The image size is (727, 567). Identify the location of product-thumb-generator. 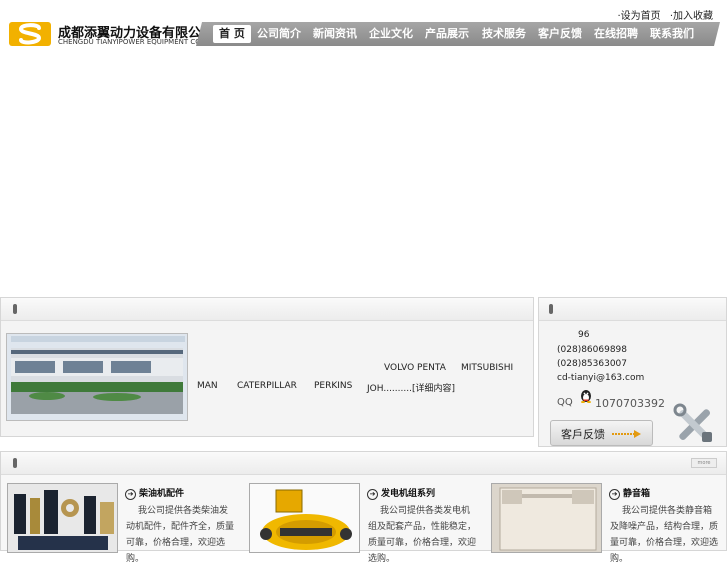
(304, 518).